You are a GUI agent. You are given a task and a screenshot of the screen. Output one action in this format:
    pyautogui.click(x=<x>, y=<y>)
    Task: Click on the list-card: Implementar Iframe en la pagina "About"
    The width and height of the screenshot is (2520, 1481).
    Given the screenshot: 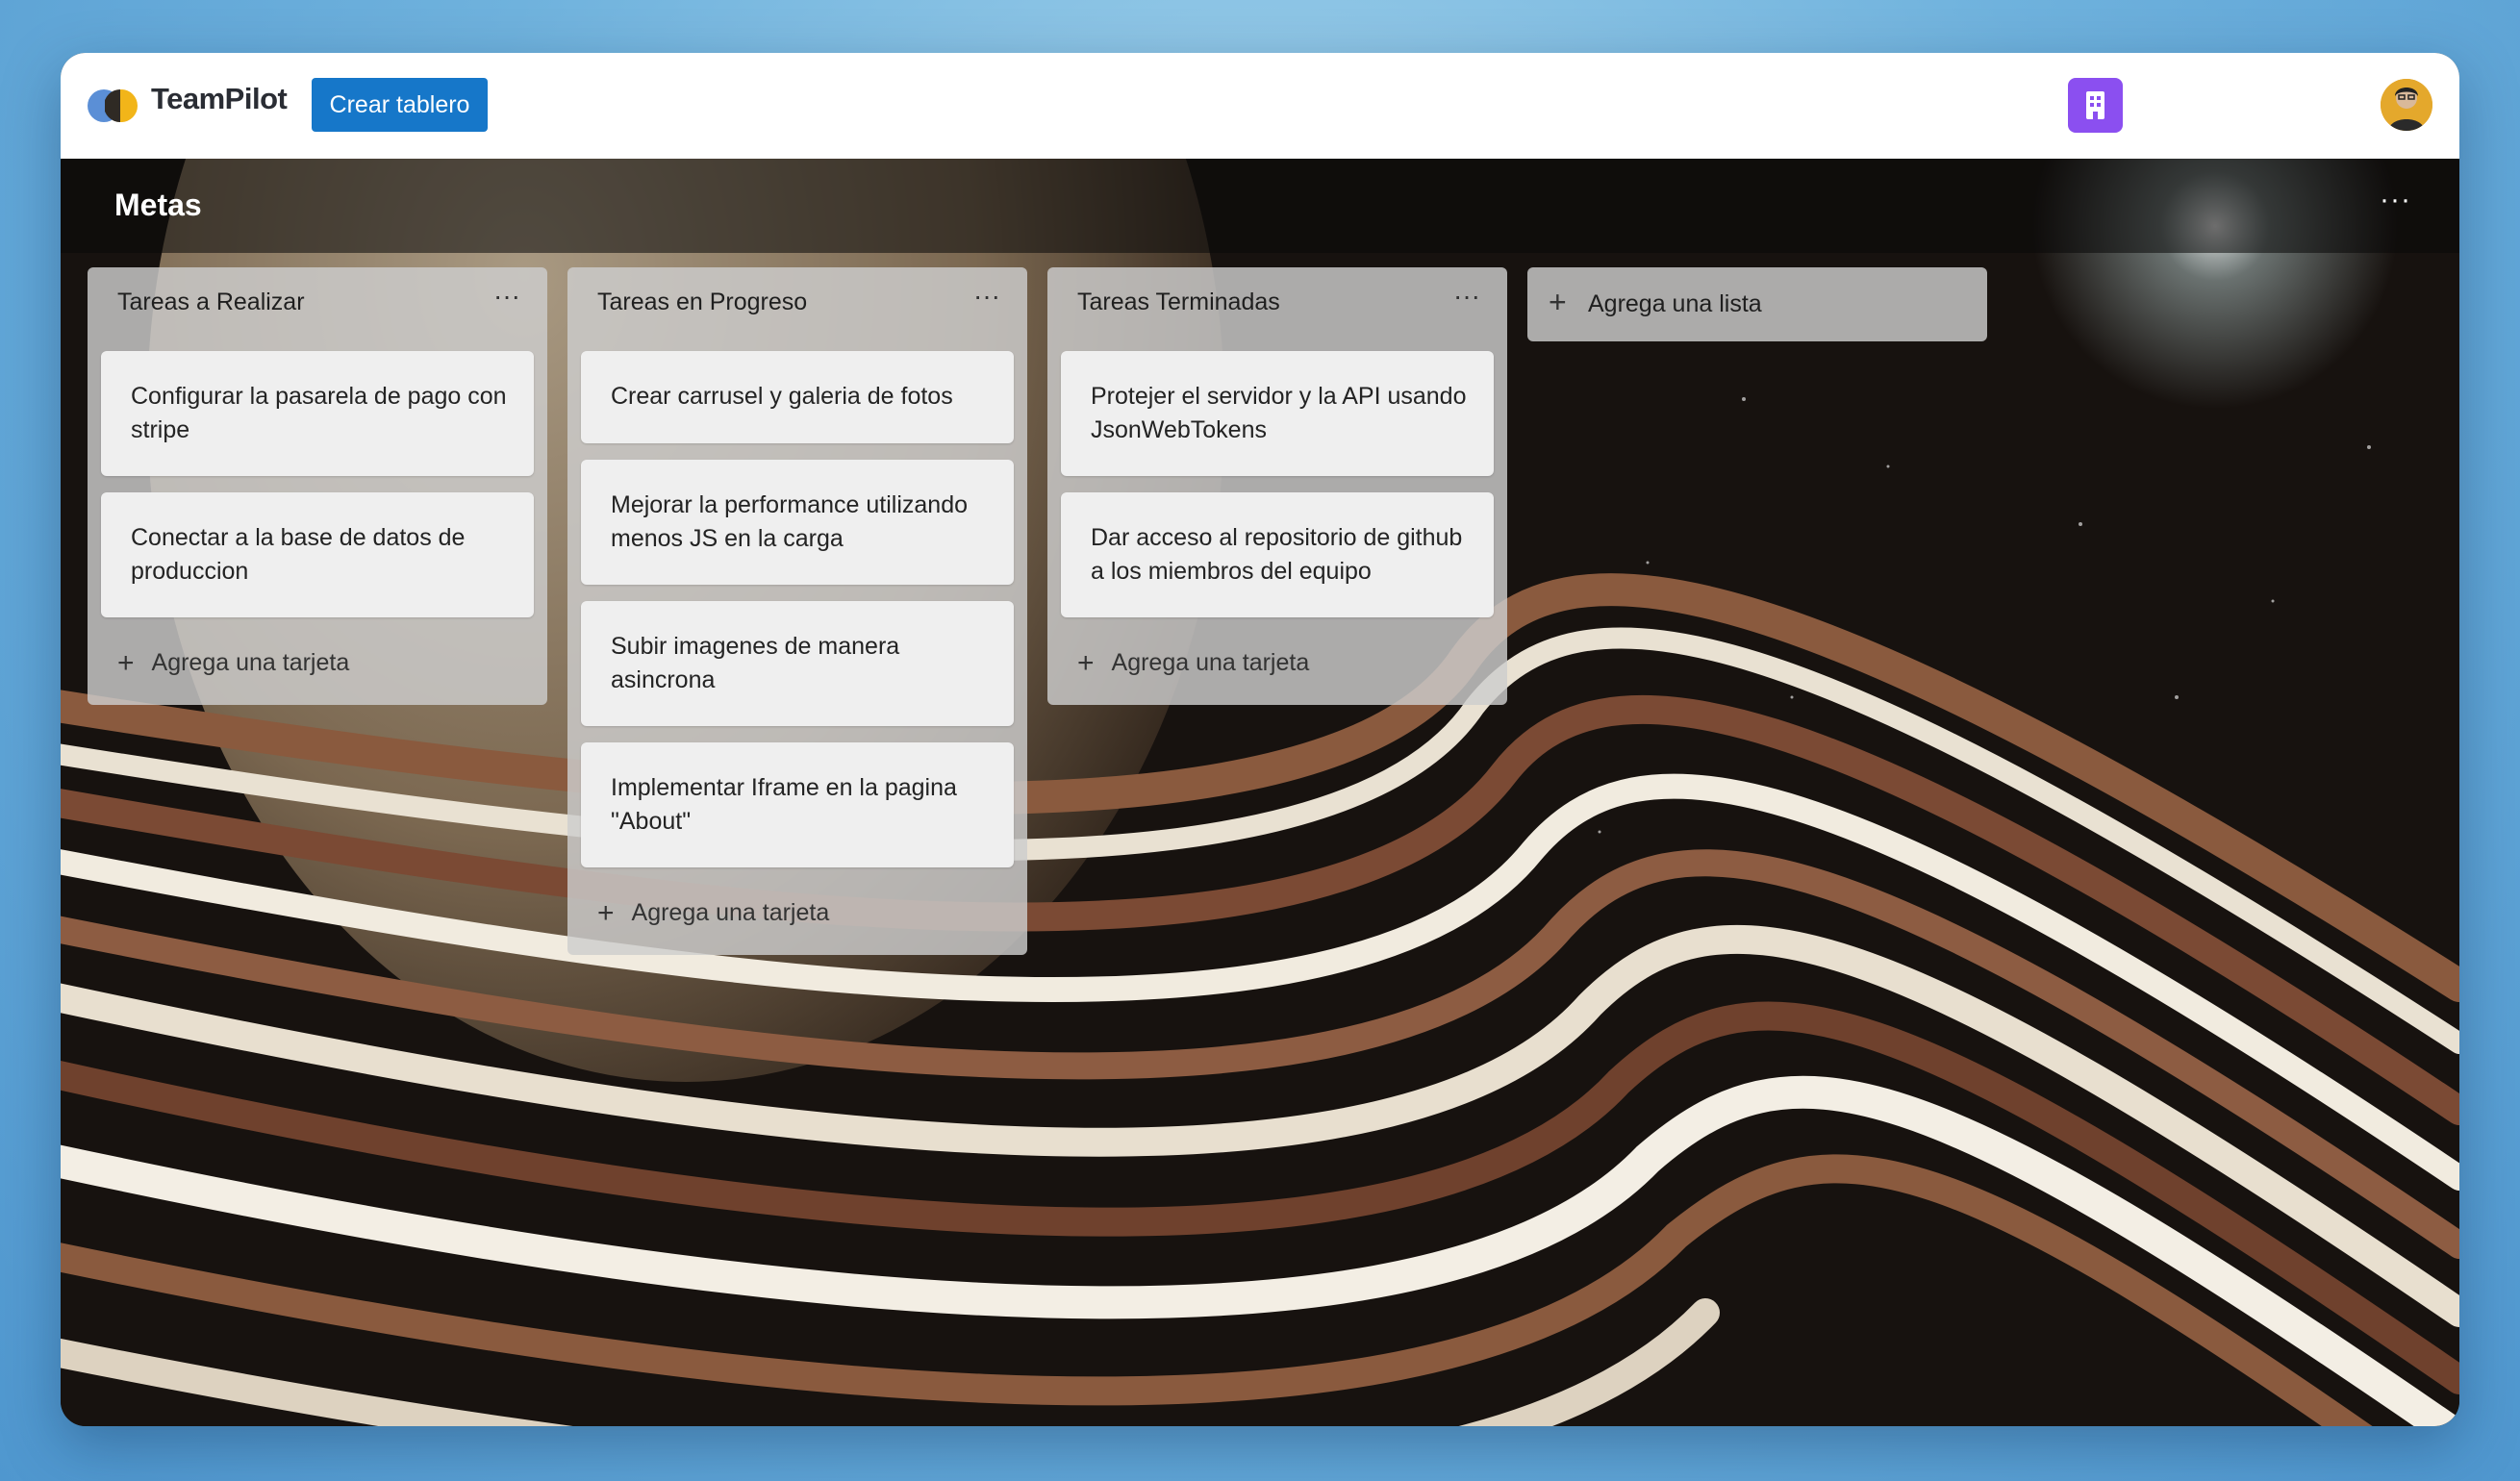 What is the action you would take?
    pyautogui.click(x=798, y=804)
    